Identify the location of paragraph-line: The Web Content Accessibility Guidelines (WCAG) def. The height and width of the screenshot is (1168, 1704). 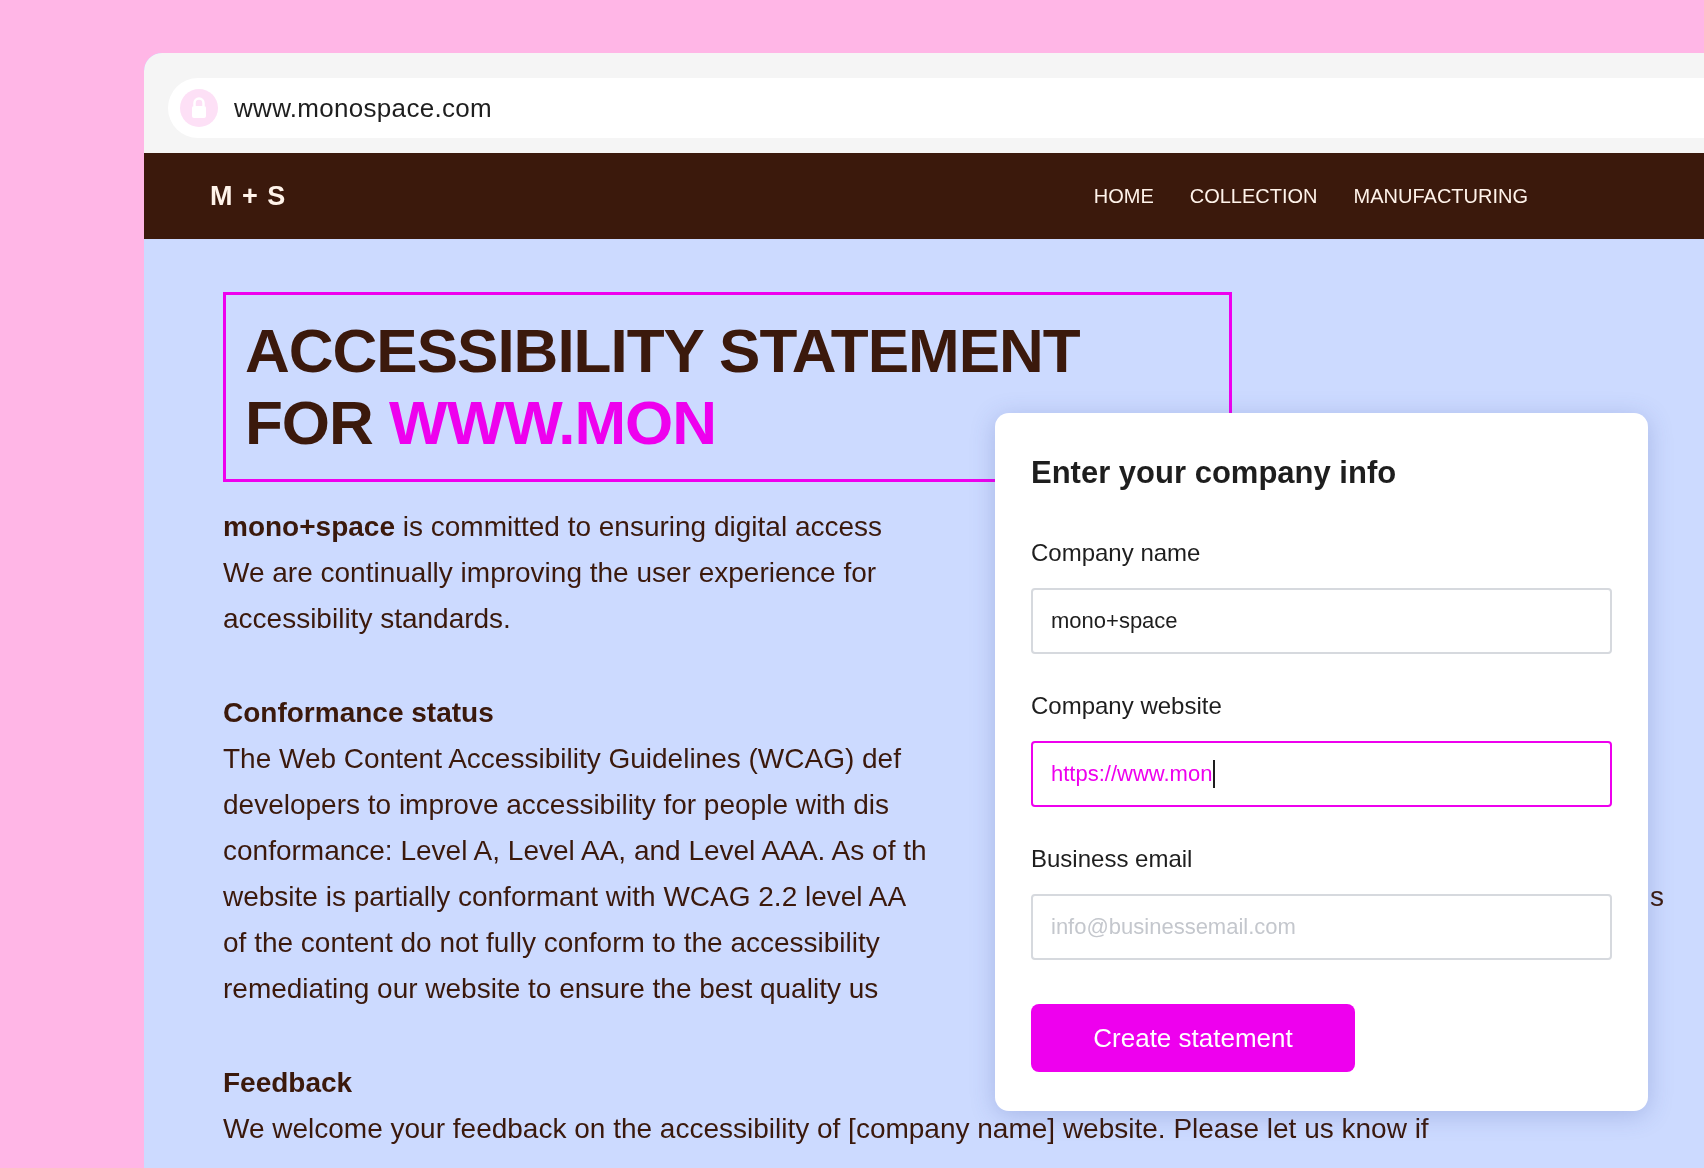
(562, 759).